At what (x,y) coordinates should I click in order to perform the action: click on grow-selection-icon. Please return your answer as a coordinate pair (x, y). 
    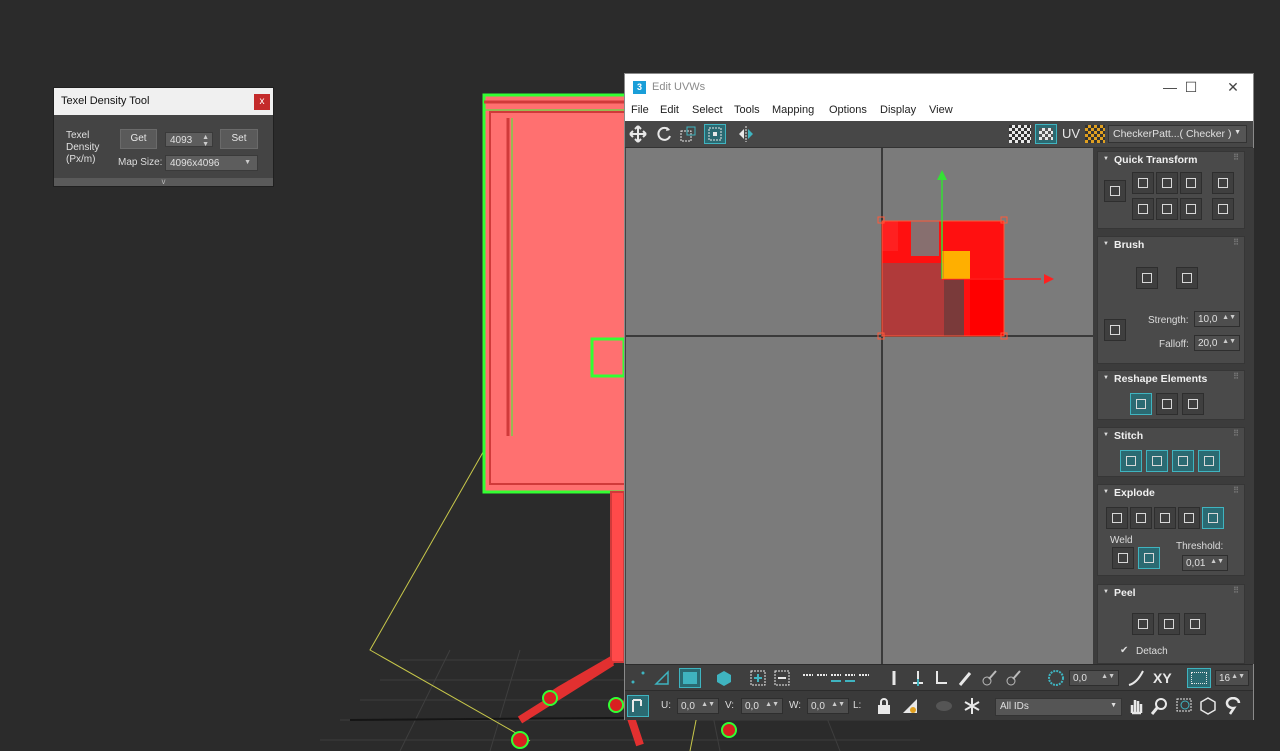
    Looking at the image, I should click on (758, 678).